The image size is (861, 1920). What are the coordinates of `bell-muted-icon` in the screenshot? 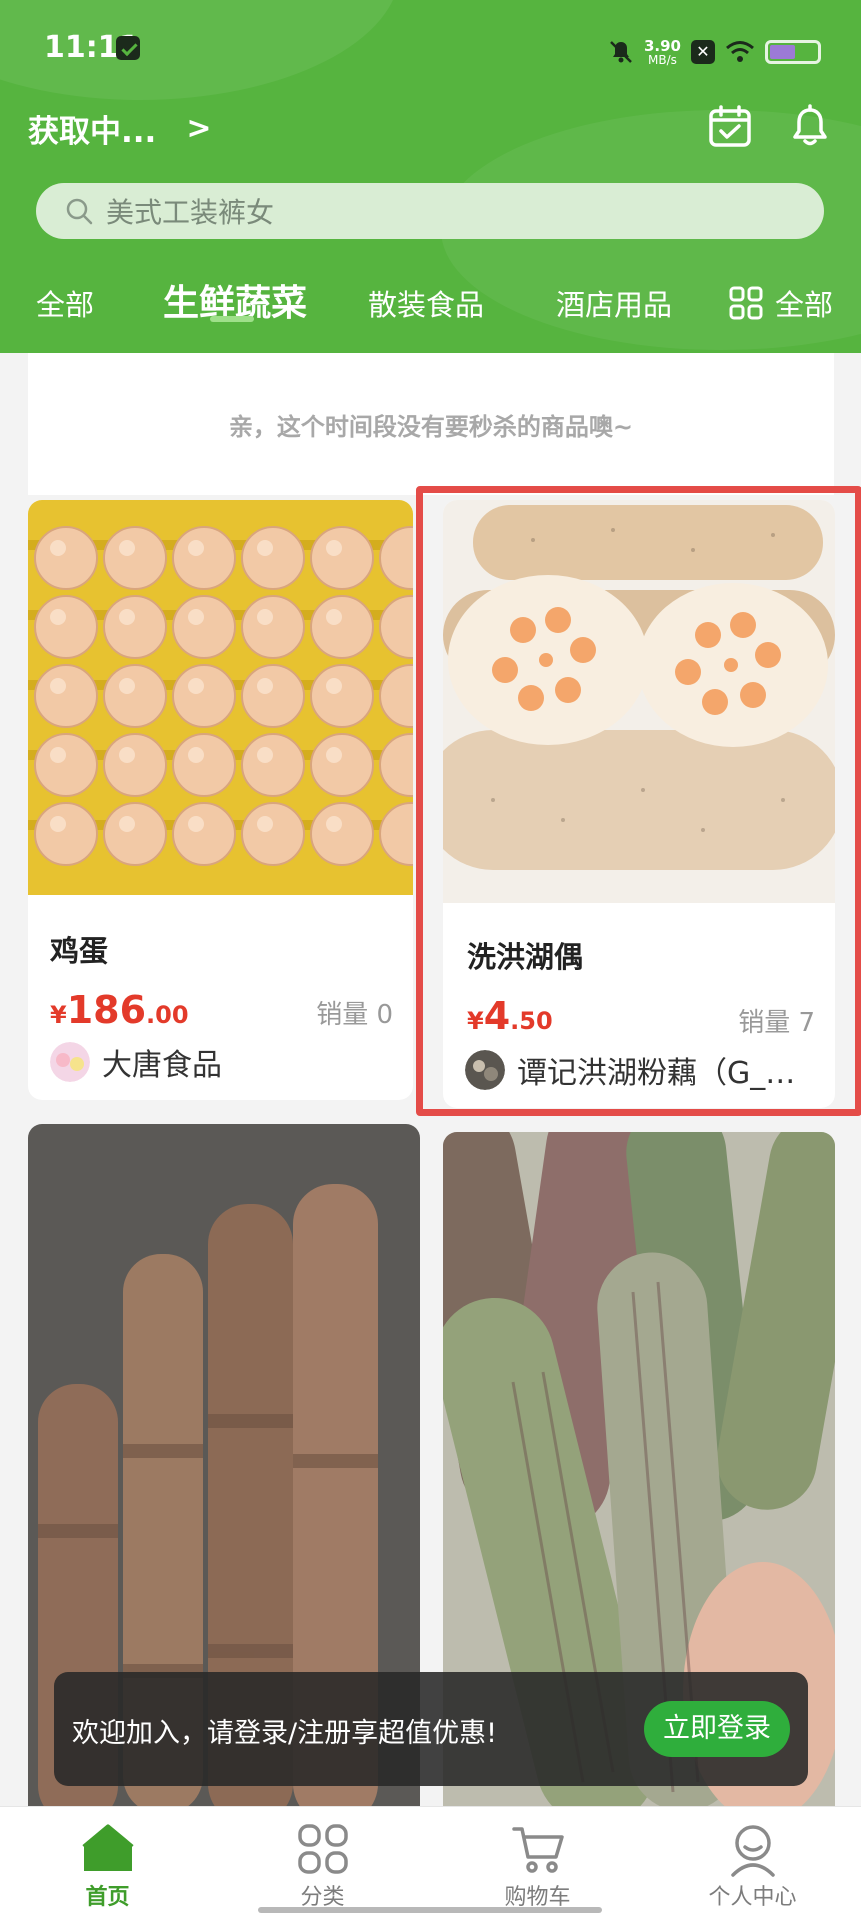 It's located at (621, 52).